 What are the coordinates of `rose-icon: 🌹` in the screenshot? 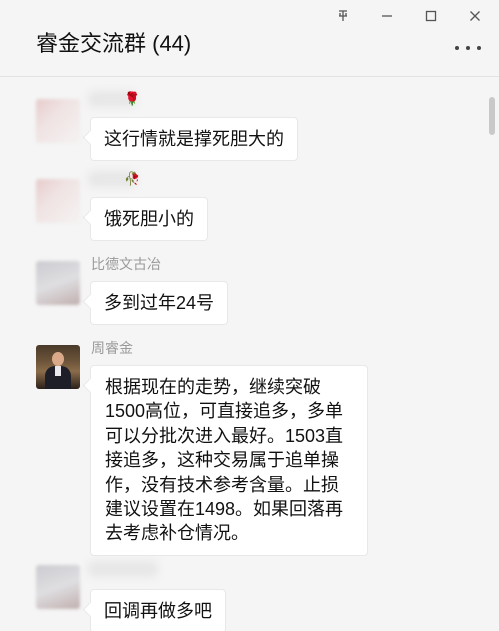 It's located at (132, 98).